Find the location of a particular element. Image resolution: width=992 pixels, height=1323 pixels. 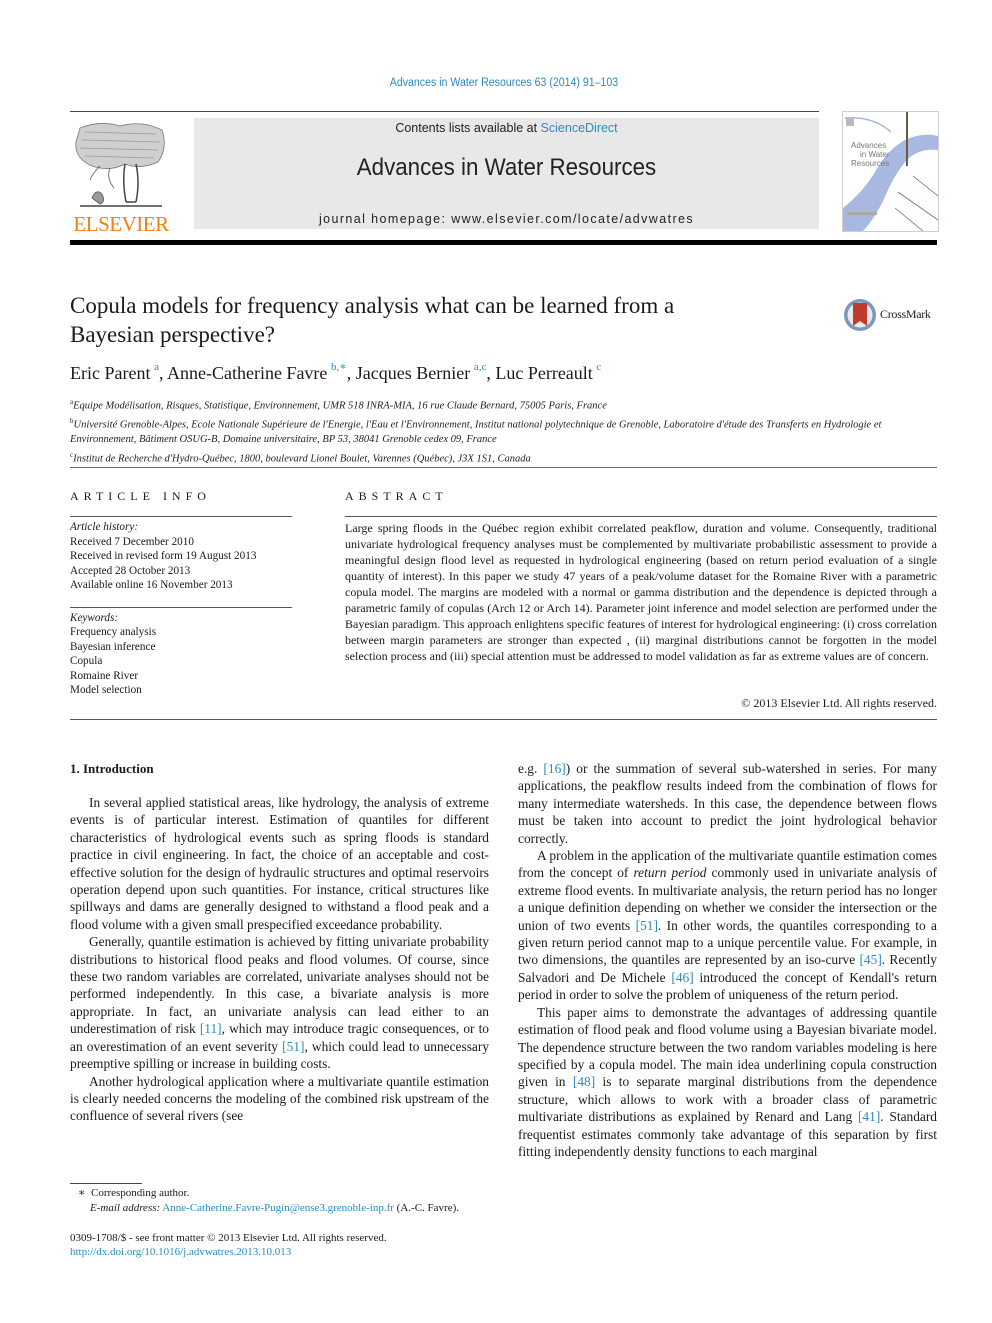

article-info-heading: ARTICLE INFO is located at coordinates (140, 496).